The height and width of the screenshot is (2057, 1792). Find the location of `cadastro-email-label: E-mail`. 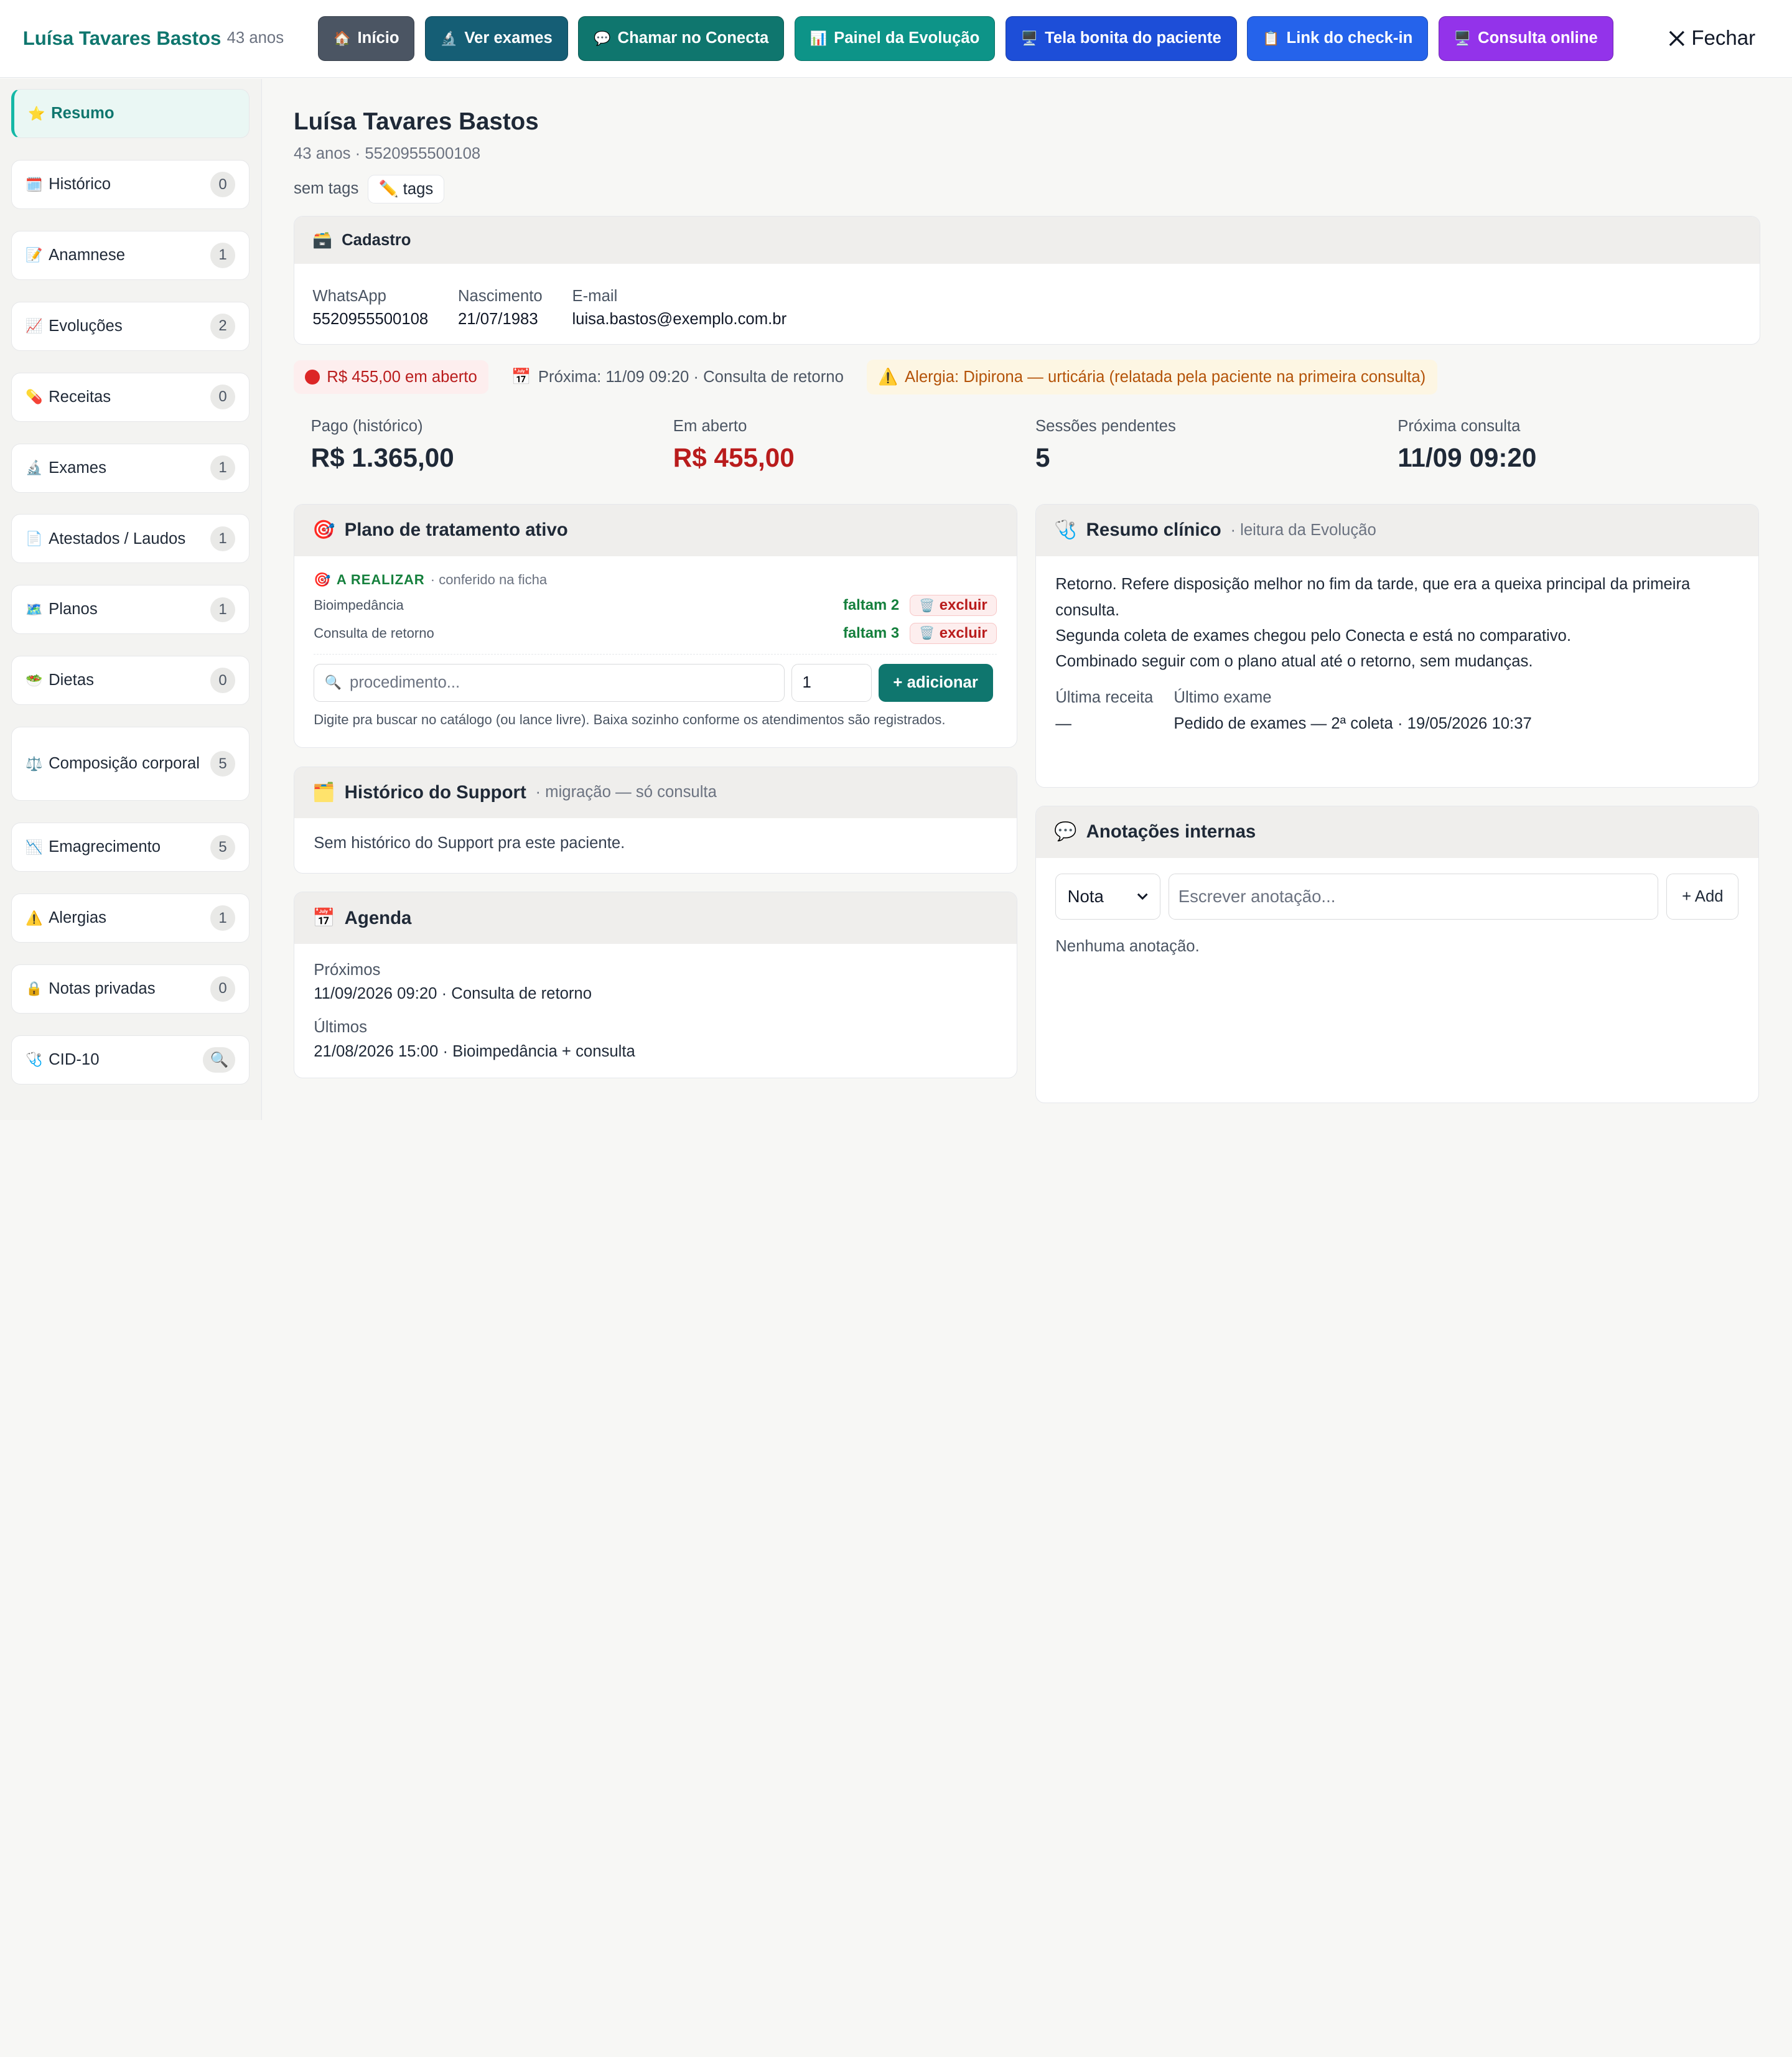

cadastro-email-label: E-mail is located at coordinates (595, 296).